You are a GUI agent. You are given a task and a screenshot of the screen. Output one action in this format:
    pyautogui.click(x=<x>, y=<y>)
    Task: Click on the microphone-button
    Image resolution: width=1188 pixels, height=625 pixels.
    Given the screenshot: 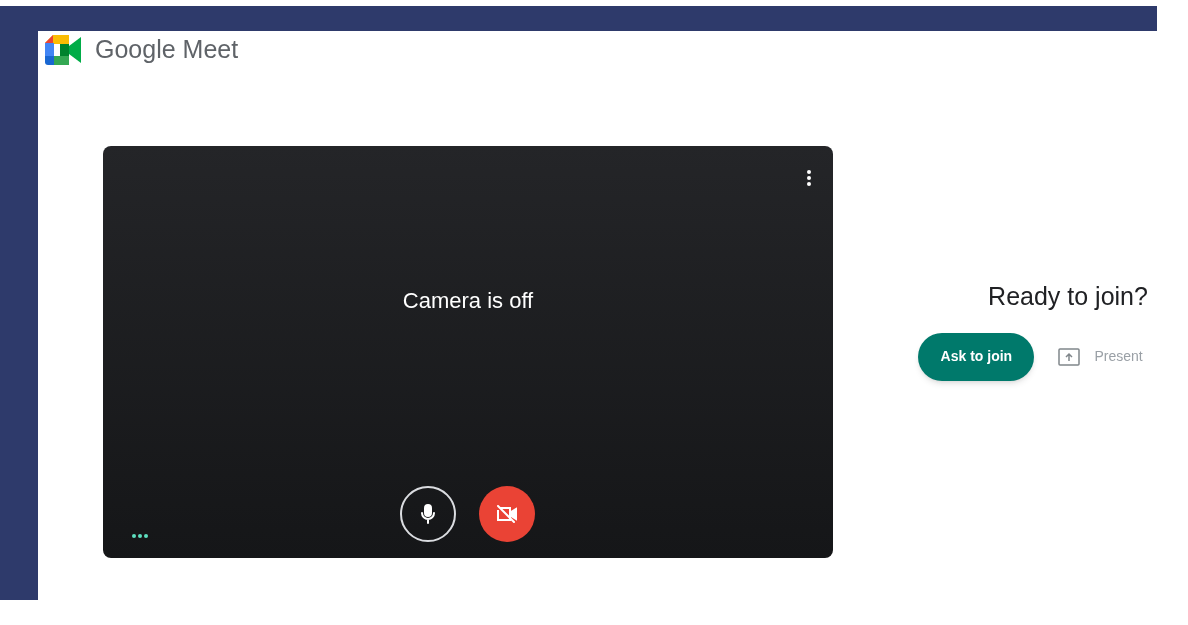 What is the action you would take?
    pyautogui.click(x=428, y=514)
    